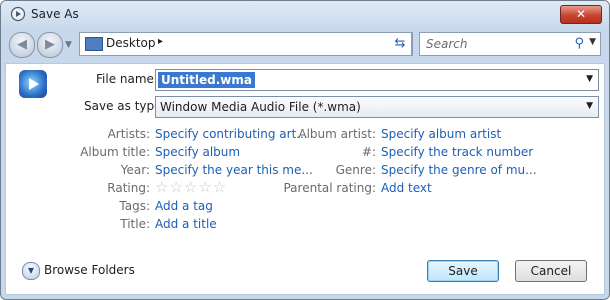 This screenshot has width=610, height=300. What do you see at coordinates (184, 206) in the screenshot?
I see `tags-field: Add a tag` at bounding box center [184, 206].